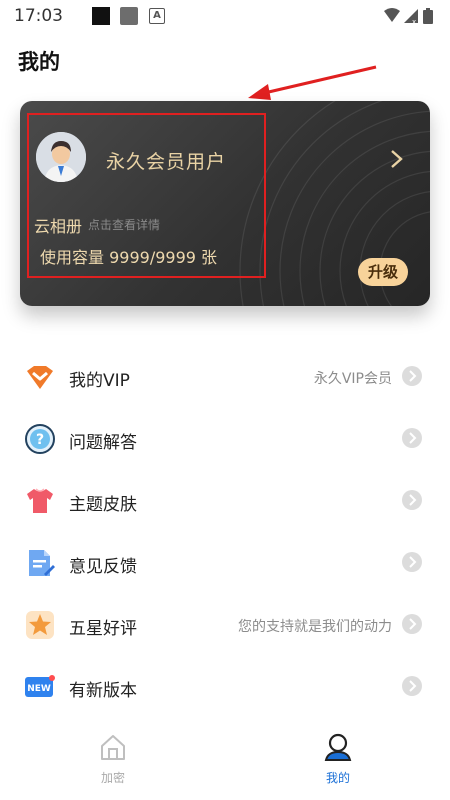 This screenshot has height=800, width=450. What do you see at coordinates (103, 505) in the screenshot?
I see `menu-item-label: 主题皮肤` at bounding box center [103, 505].